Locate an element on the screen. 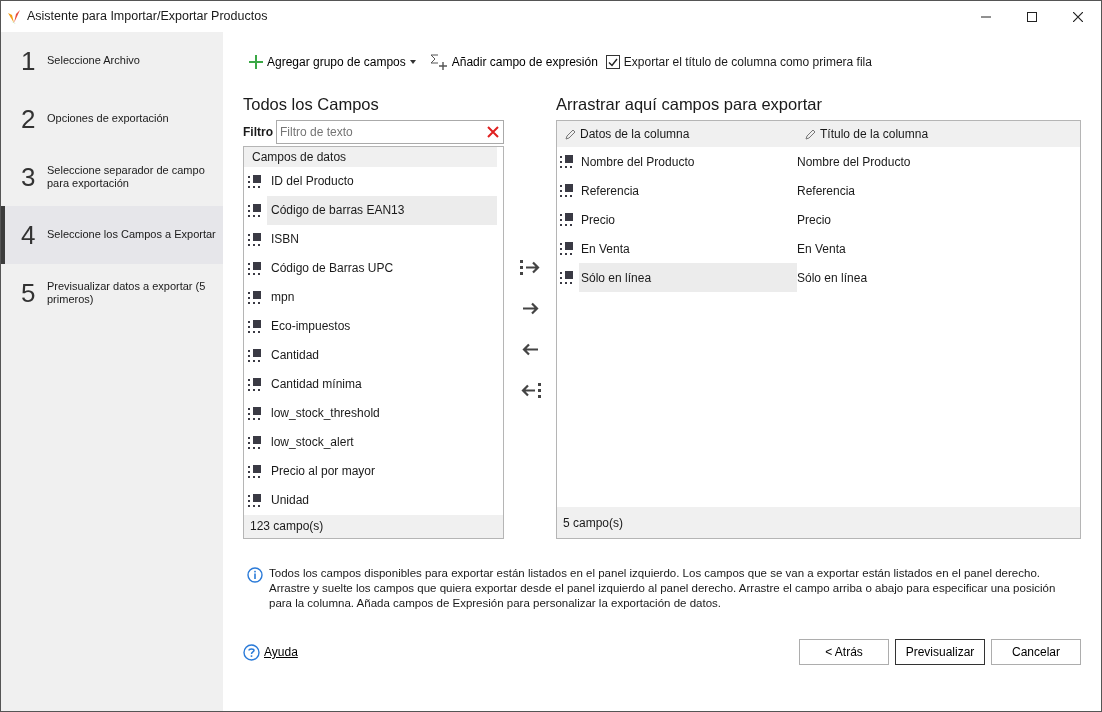 Image resolution: width=1102 pixels, height=712 pixels. help-icon is located at coordinates (251, 652).